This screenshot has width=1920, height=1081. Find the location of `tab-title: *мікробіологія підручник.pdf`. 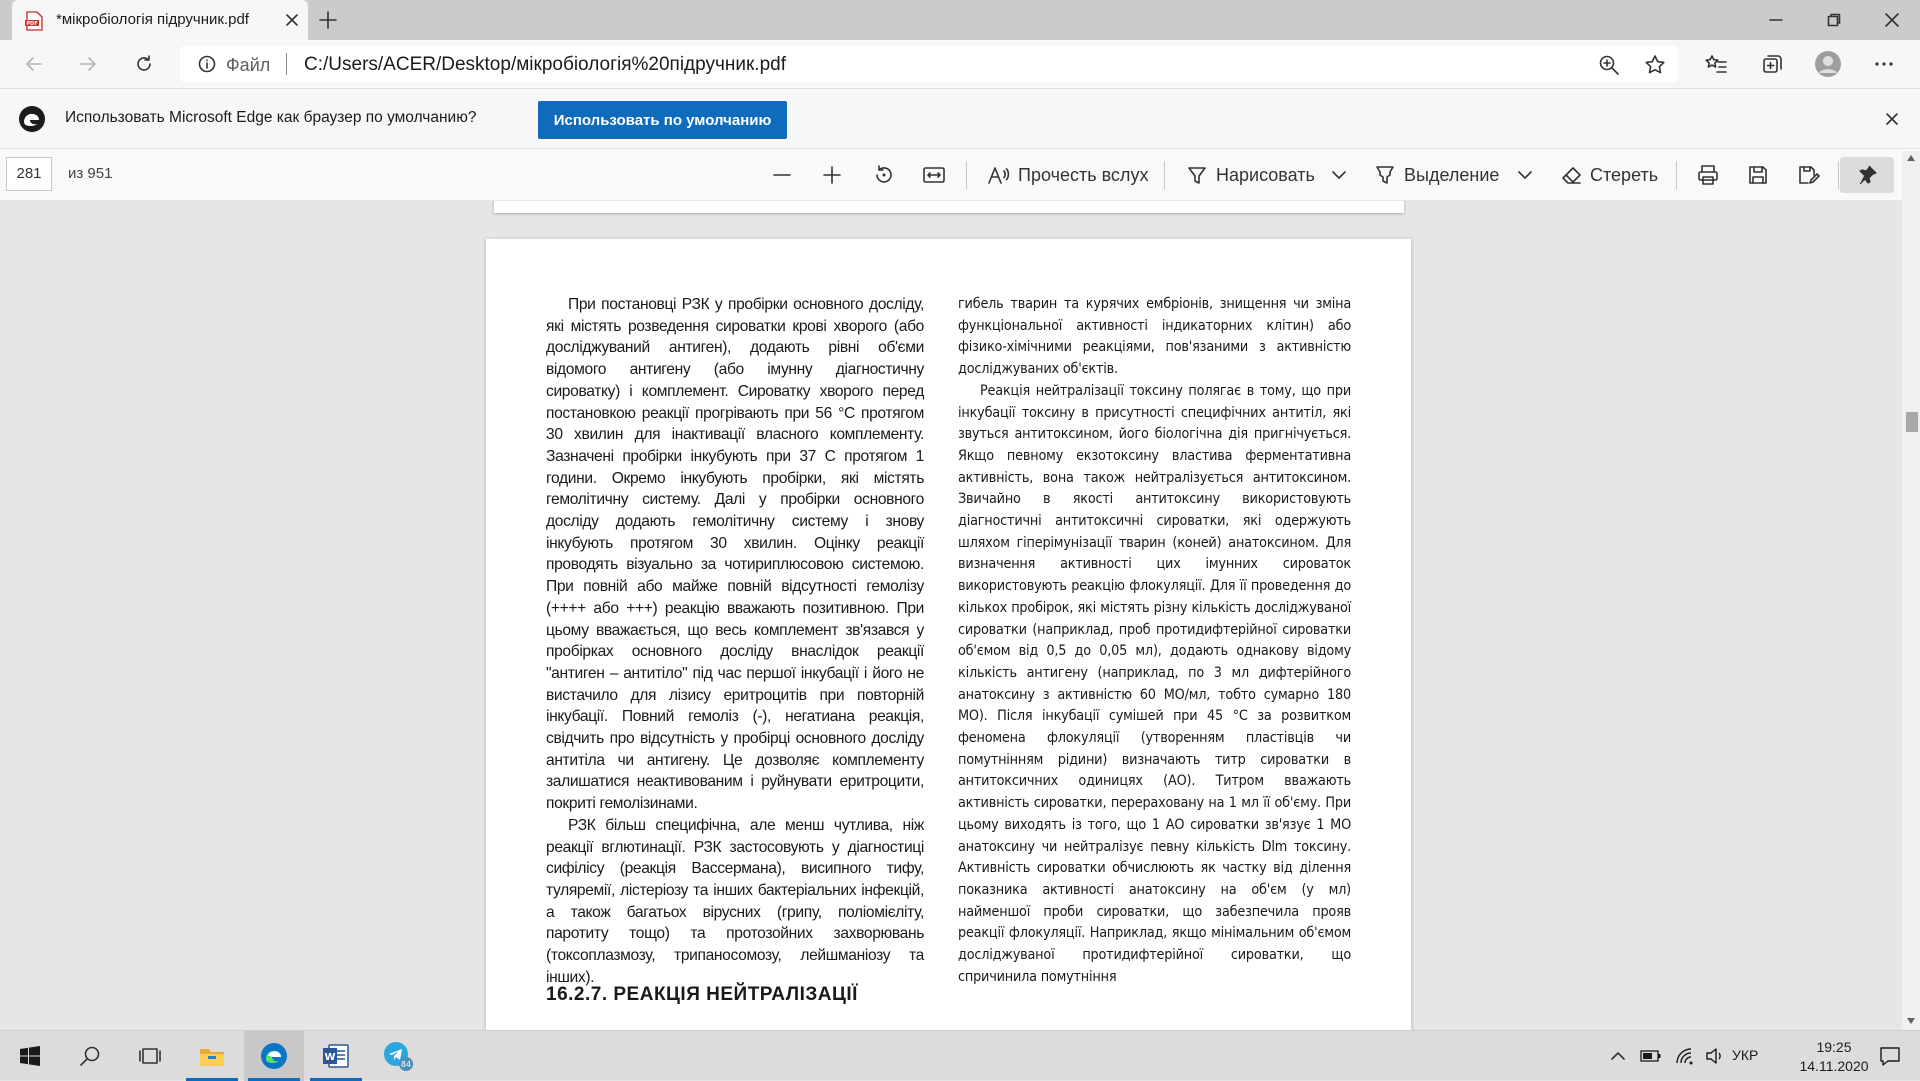

tab-title: *мікробіологія підручник.pdf is located at coordinates (152, 19).